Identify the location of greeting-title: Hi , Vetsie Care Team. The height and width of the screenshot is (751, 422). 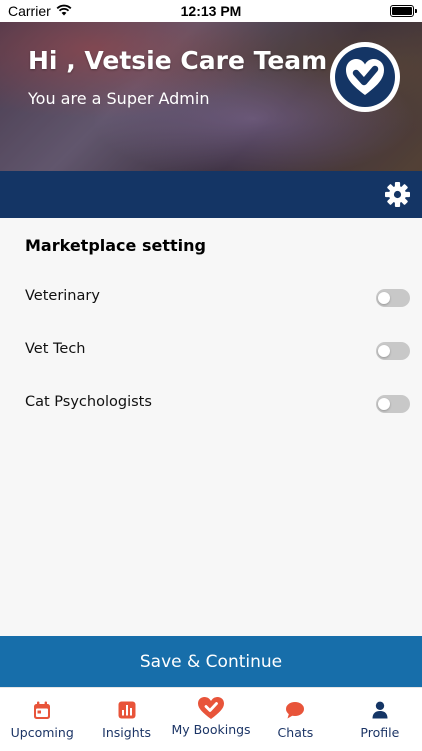
(178, 60).